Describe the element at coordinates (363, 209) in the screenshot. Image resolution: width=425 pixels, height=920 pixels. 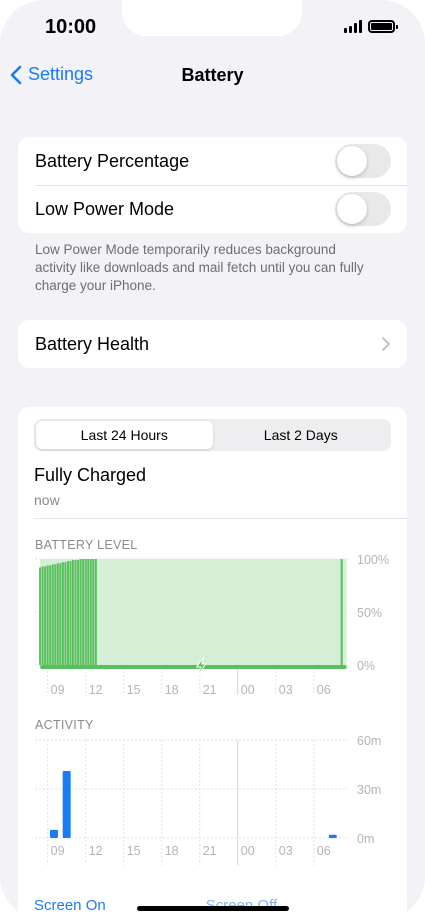
I see `low-power-mode-toggle` at that location.